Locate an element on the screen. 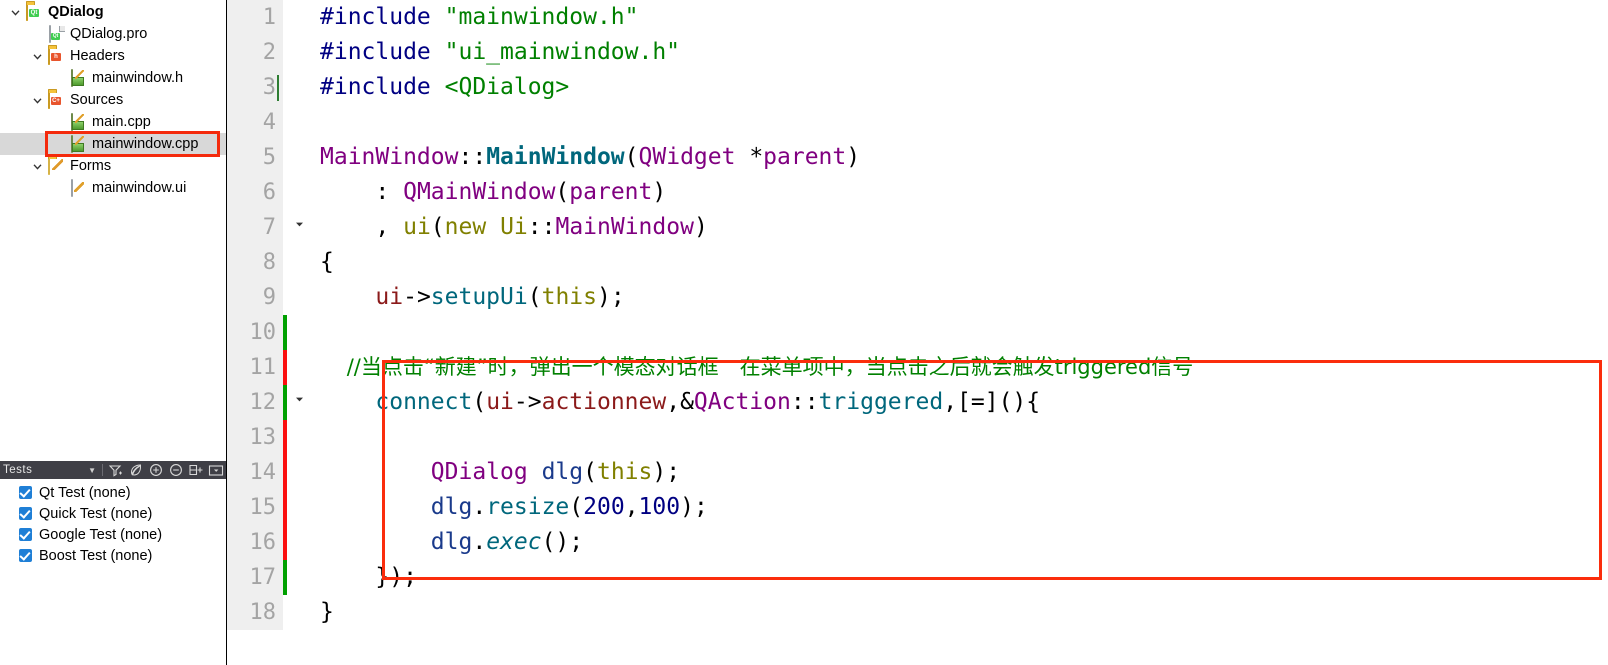 This screenshot has width=1608, height=665. code-text: }); is located at coordinates (364, 577).